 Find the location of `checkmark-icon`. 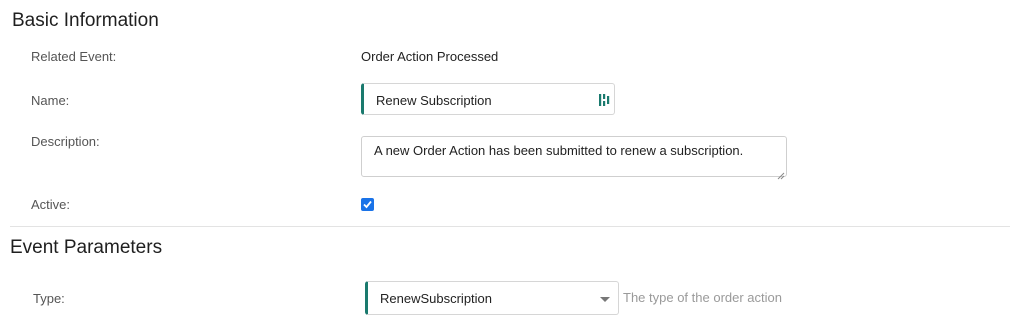

checkmark-icon is located at coordinates (367, 204).